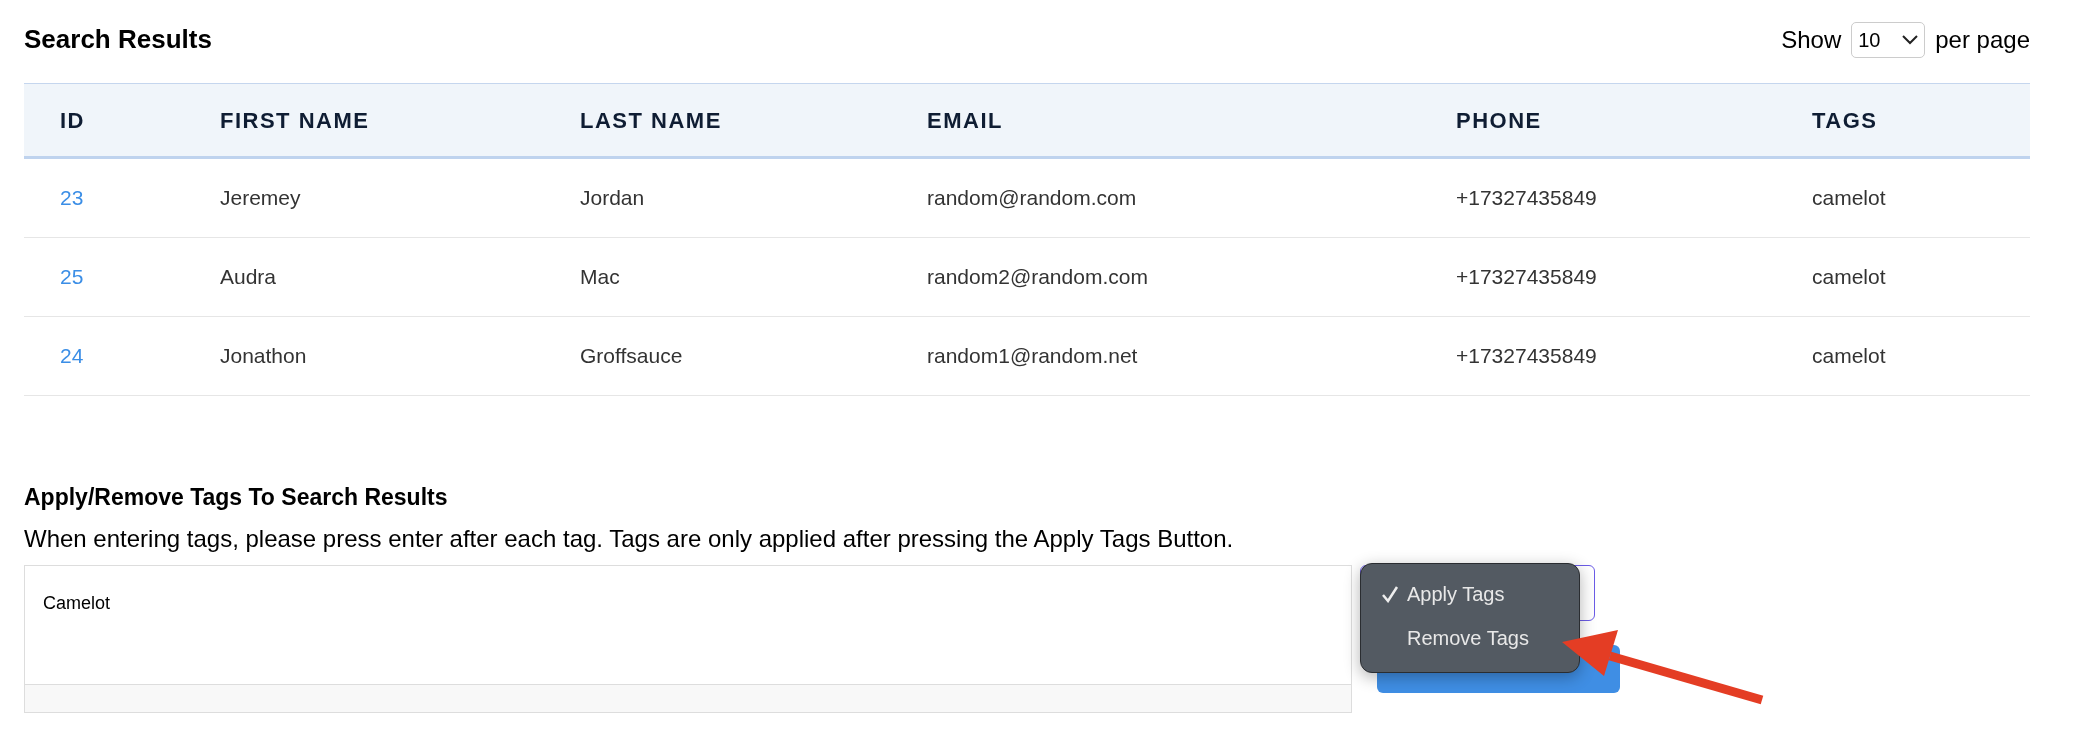 The width and height of the screenshot is (2080, 756). What do you see at coordinates (77, 602) in the screenshot?
I see `tag-text: Camelot` at bounding box center [77, 602].